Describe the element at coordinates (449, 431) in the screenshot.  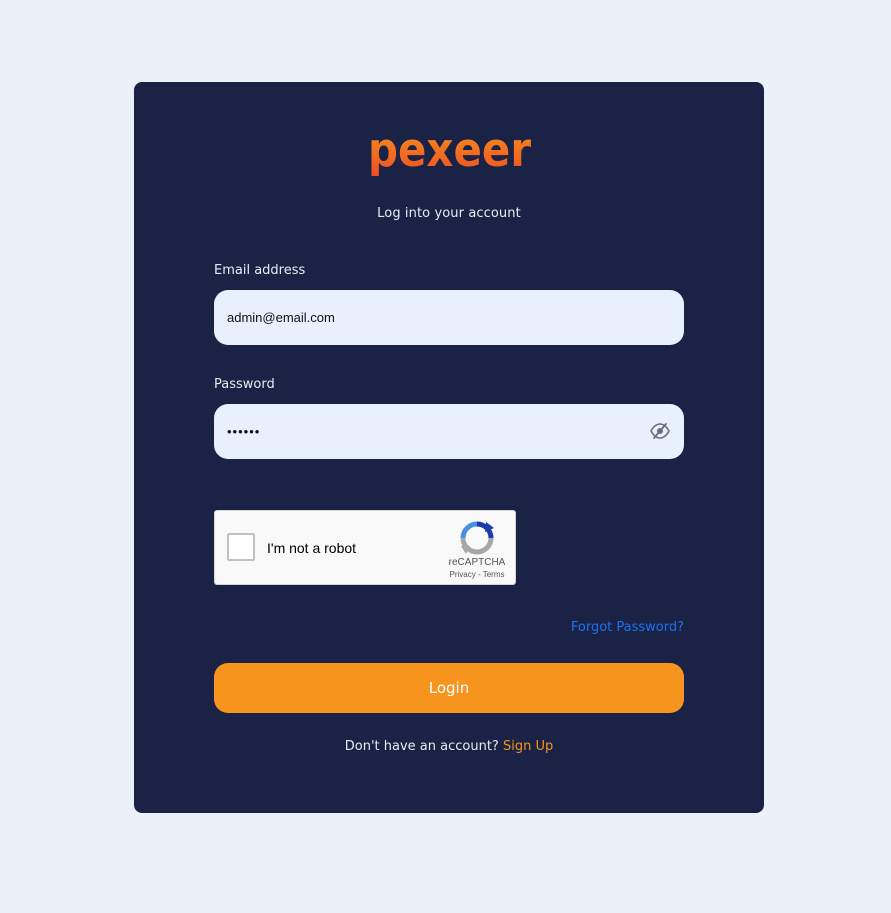
I see `password-input` at that location.